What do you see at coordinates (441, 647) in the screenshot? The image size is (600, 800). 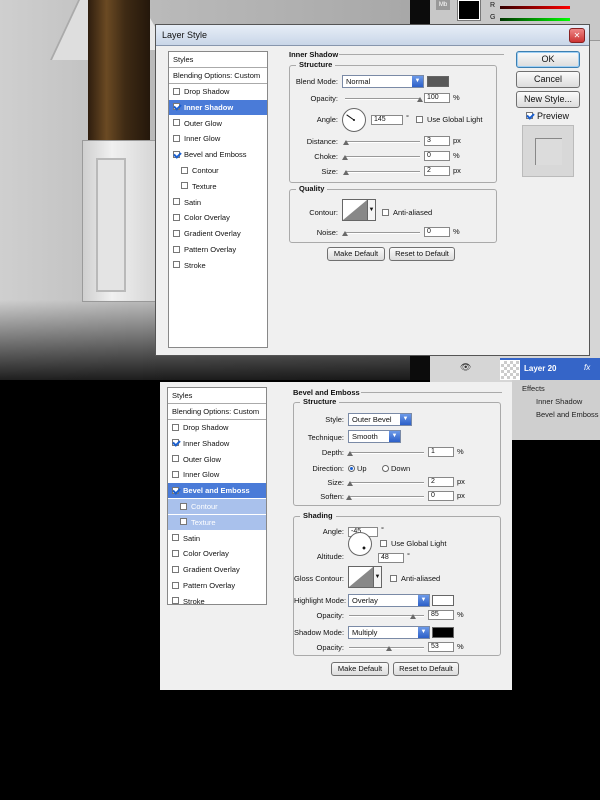 I see `shadow-opacity-input: 53` at bounding box center [441, 647].